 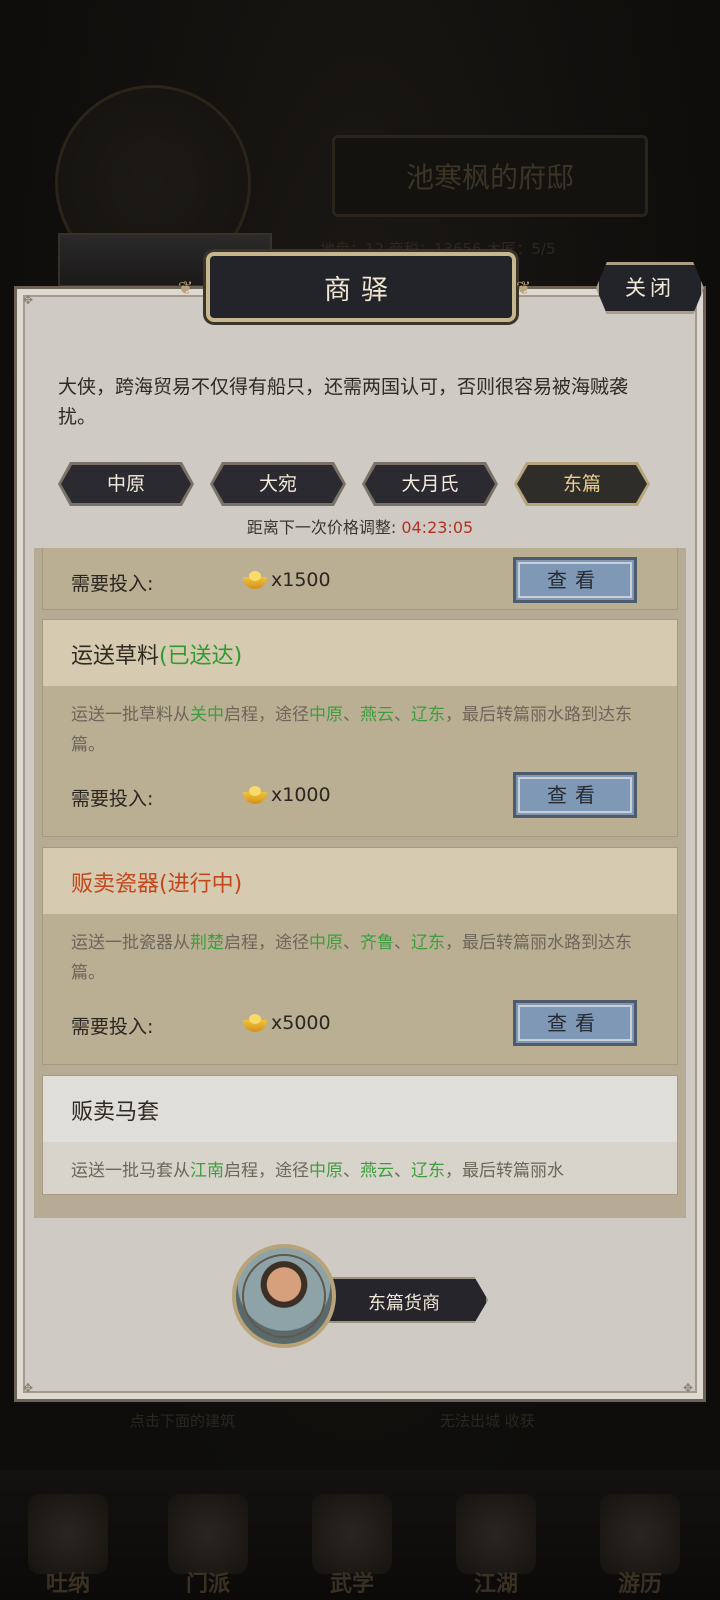 I want to click on nav-label: 武学, so click(x=351, y=1584).